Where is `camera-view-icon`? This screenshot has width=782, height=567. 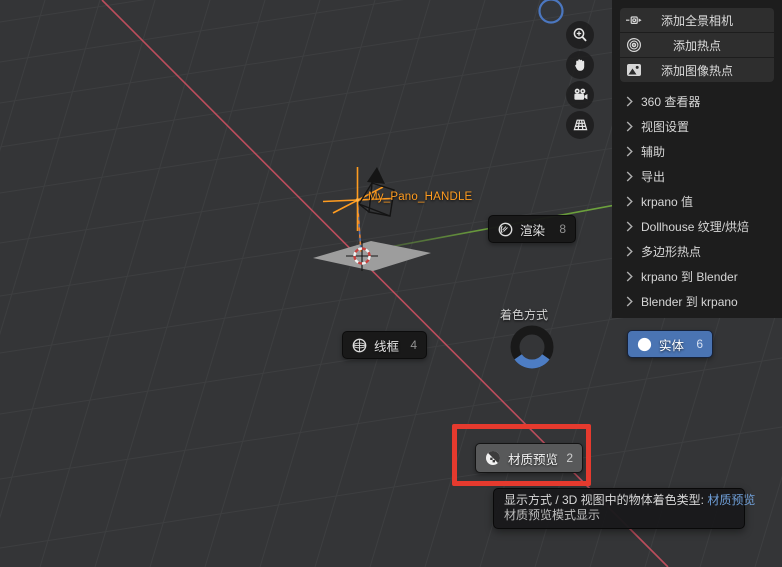
camera-view-icon is located at coordinates (580, 94).